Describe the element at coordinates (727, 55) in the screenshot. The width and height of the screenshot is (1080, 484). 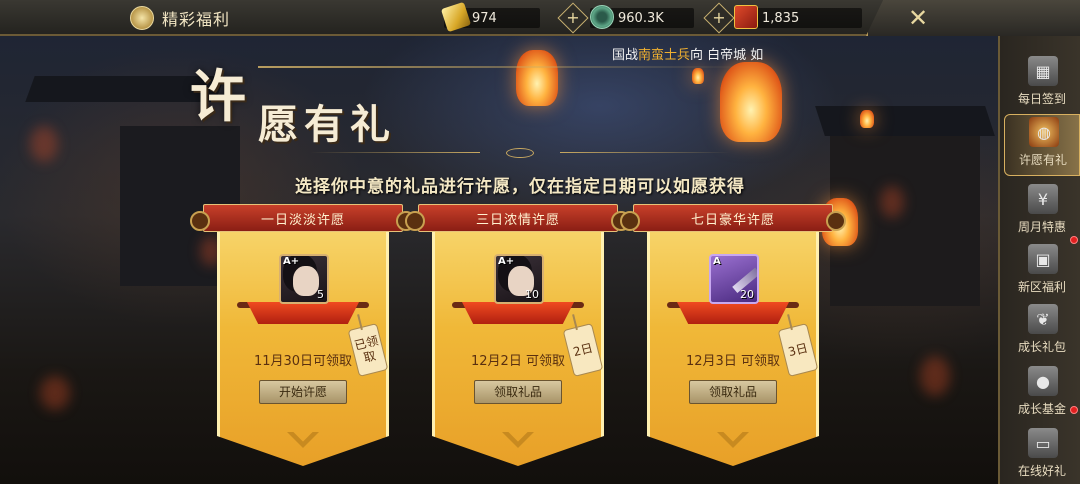
I see `ticker-suffix: 向 白帝城 如` at that location.